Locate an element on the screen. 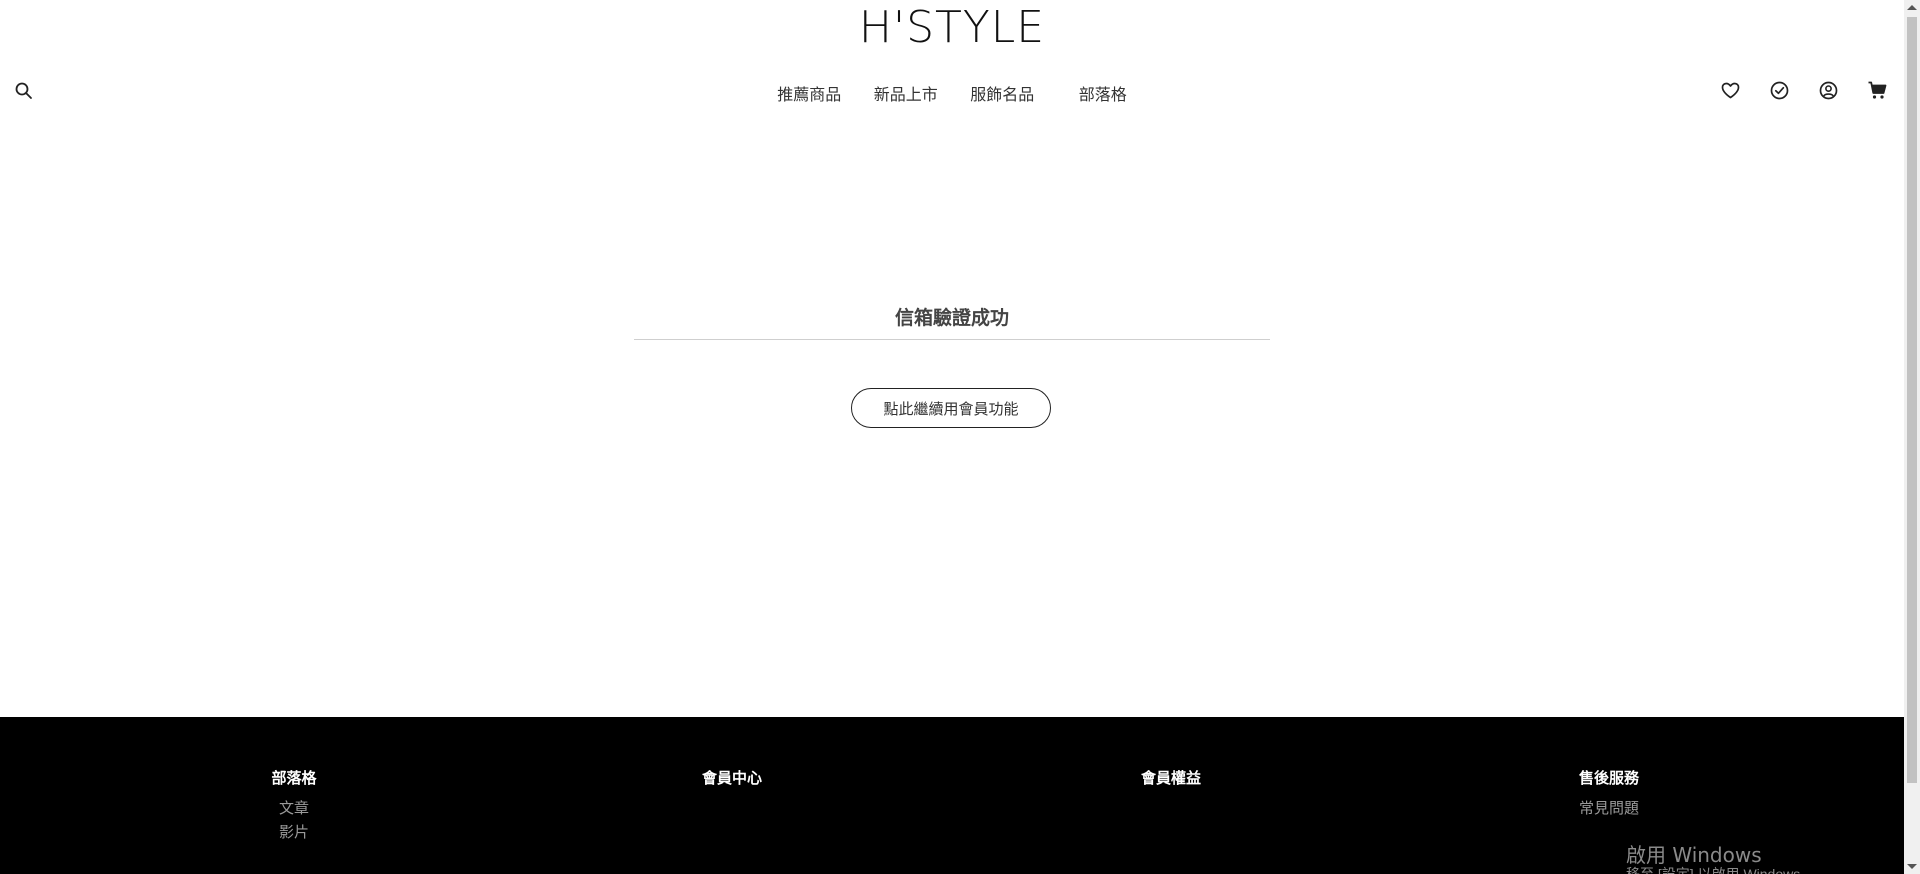  cart-icon is located at coordinates (1877, 90).